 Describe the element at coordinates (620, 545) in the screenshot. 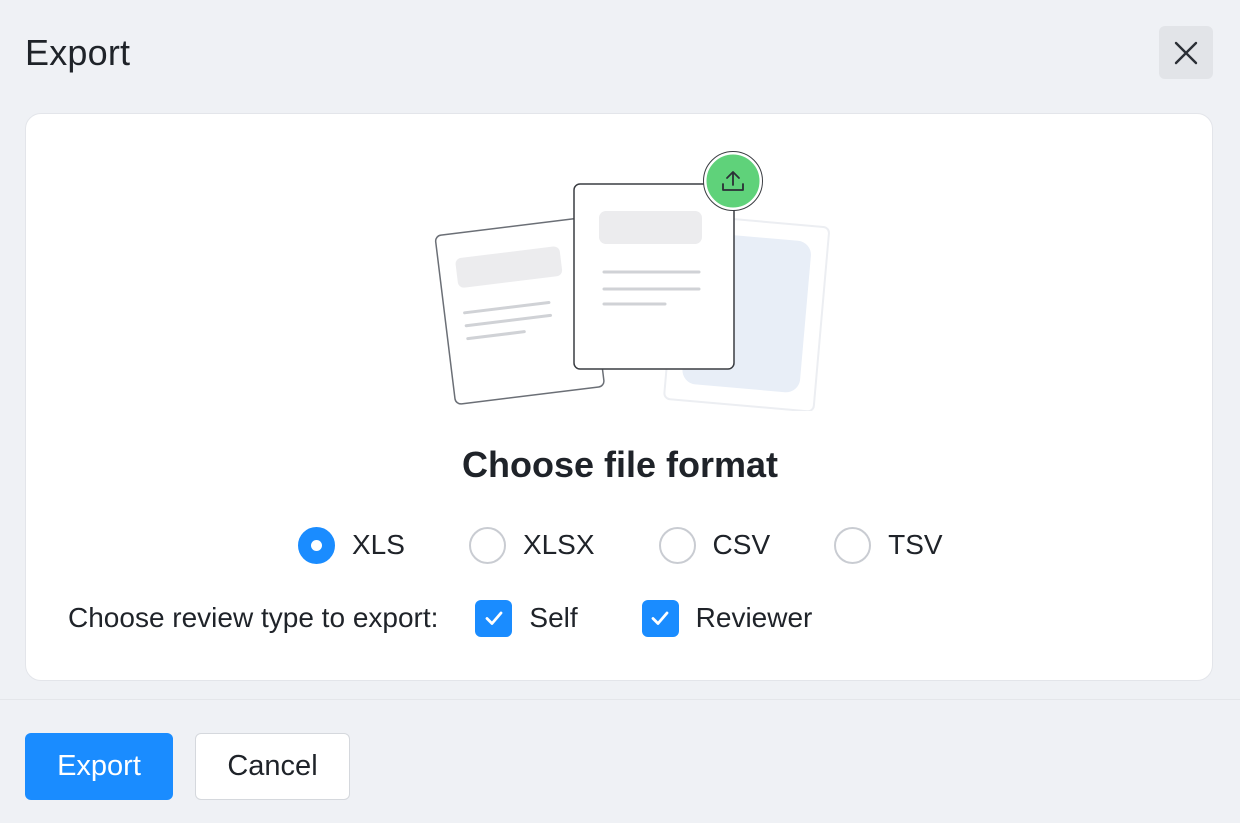

I see `format-radio-group: XLS XLSX CSV TSV` at that location.